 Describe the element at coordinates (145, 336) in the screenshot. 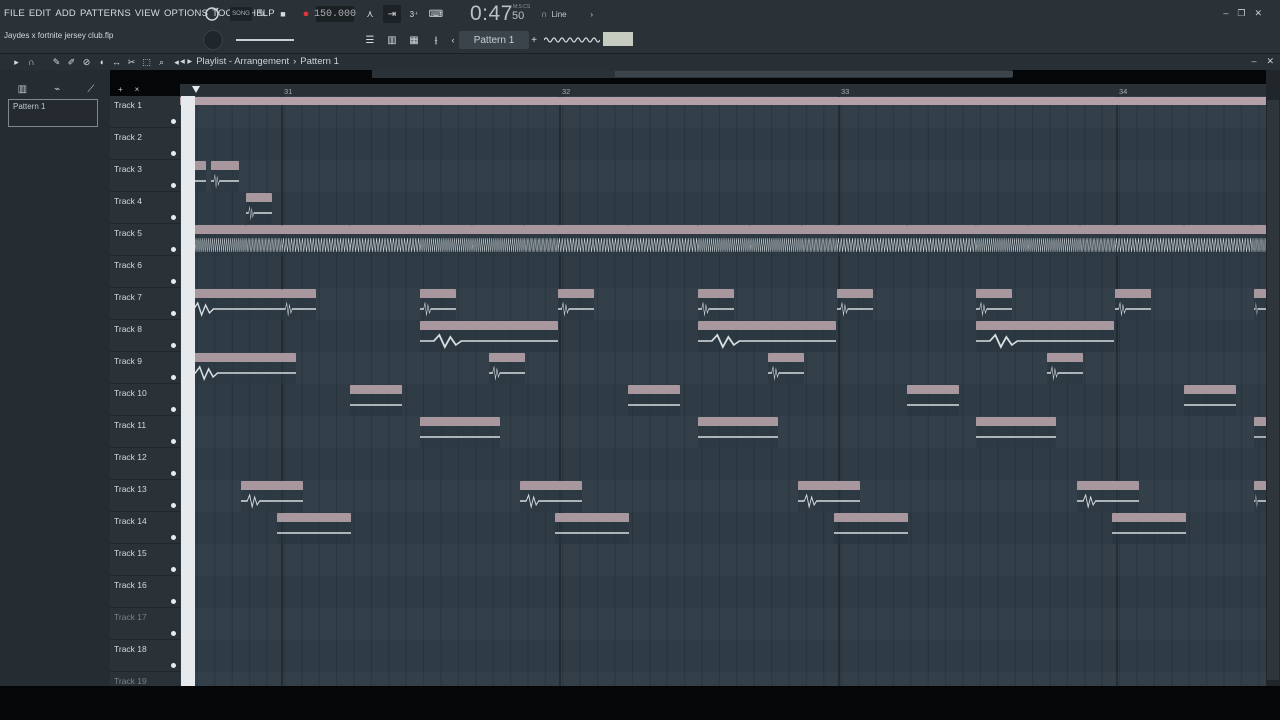

I see `track-header: Track 8` at that location.